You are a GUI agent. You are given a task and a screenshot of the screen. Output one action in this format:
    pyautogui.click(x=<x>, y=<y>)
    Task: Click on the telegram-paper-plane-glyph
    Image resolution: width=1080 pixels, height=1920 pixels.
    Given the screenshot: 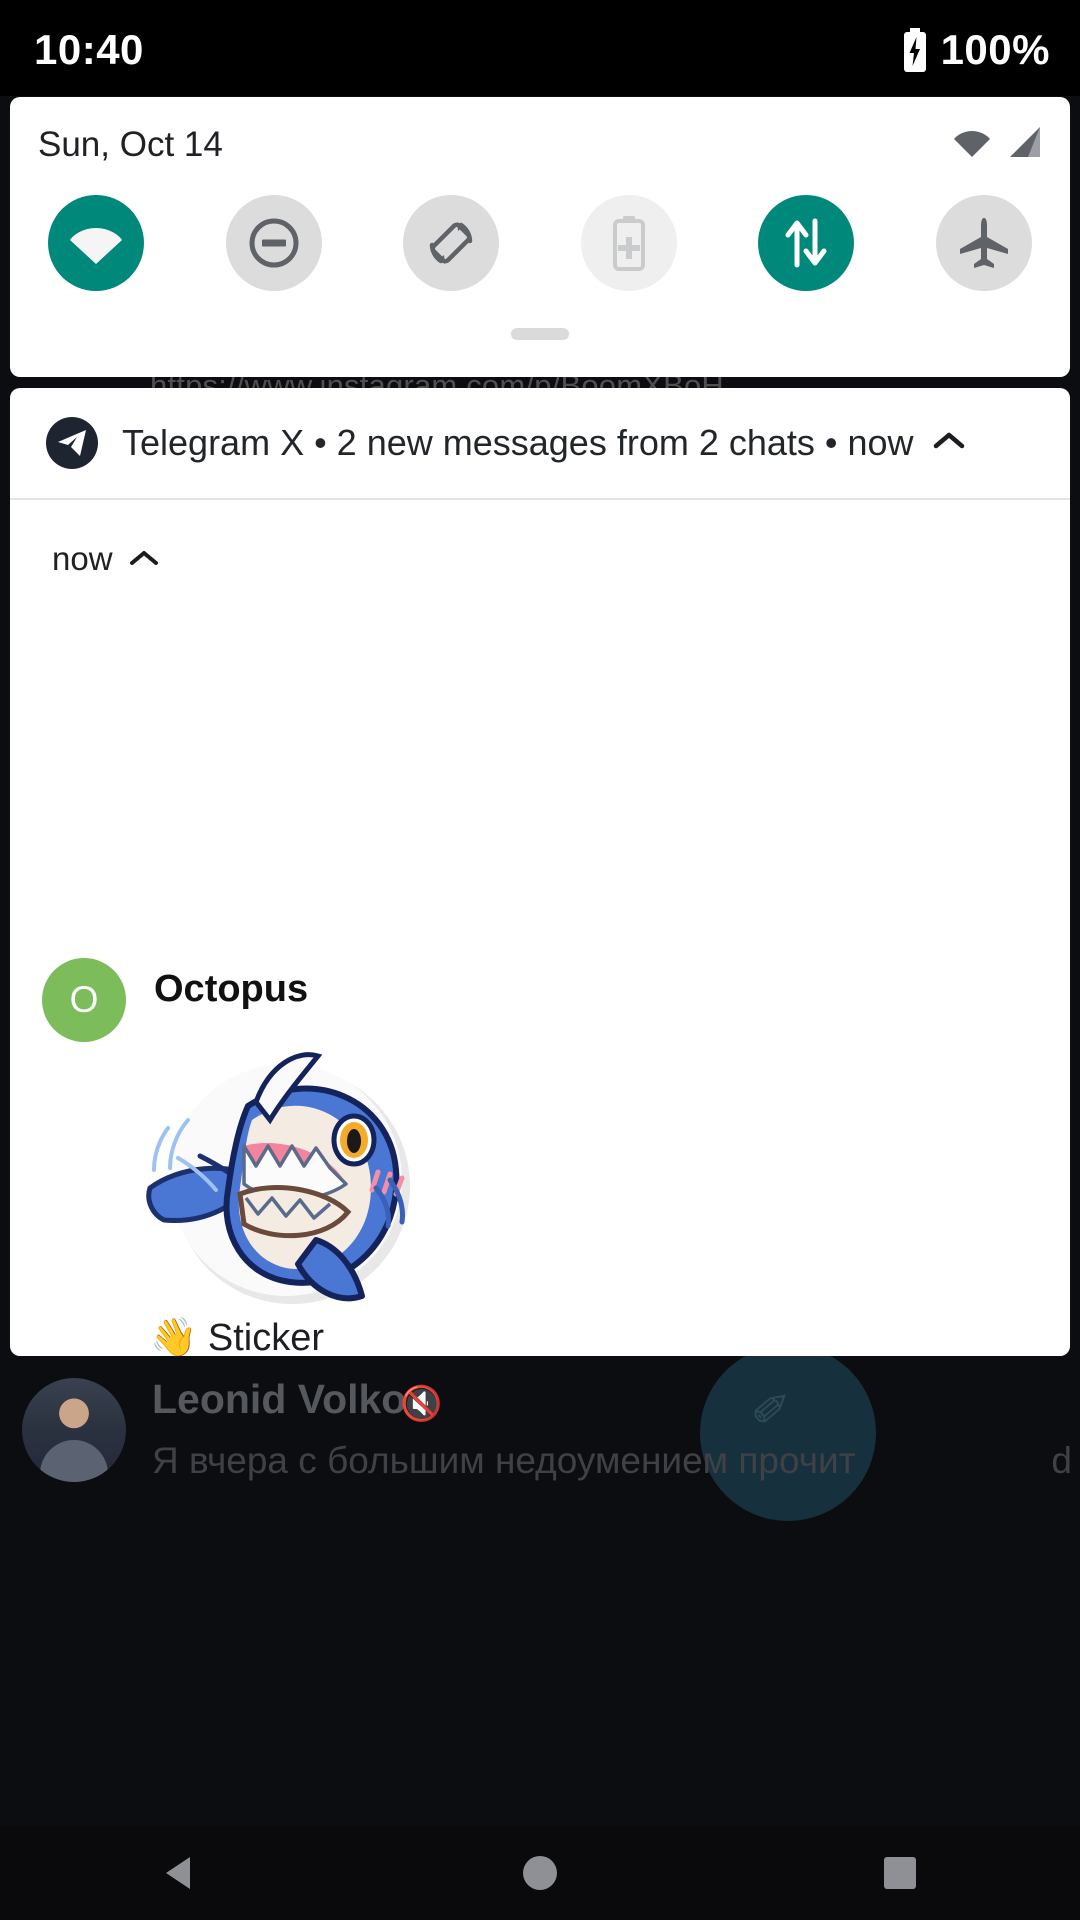 What is the action you would take?
    pyautogui.click(x=72, y=443)
    